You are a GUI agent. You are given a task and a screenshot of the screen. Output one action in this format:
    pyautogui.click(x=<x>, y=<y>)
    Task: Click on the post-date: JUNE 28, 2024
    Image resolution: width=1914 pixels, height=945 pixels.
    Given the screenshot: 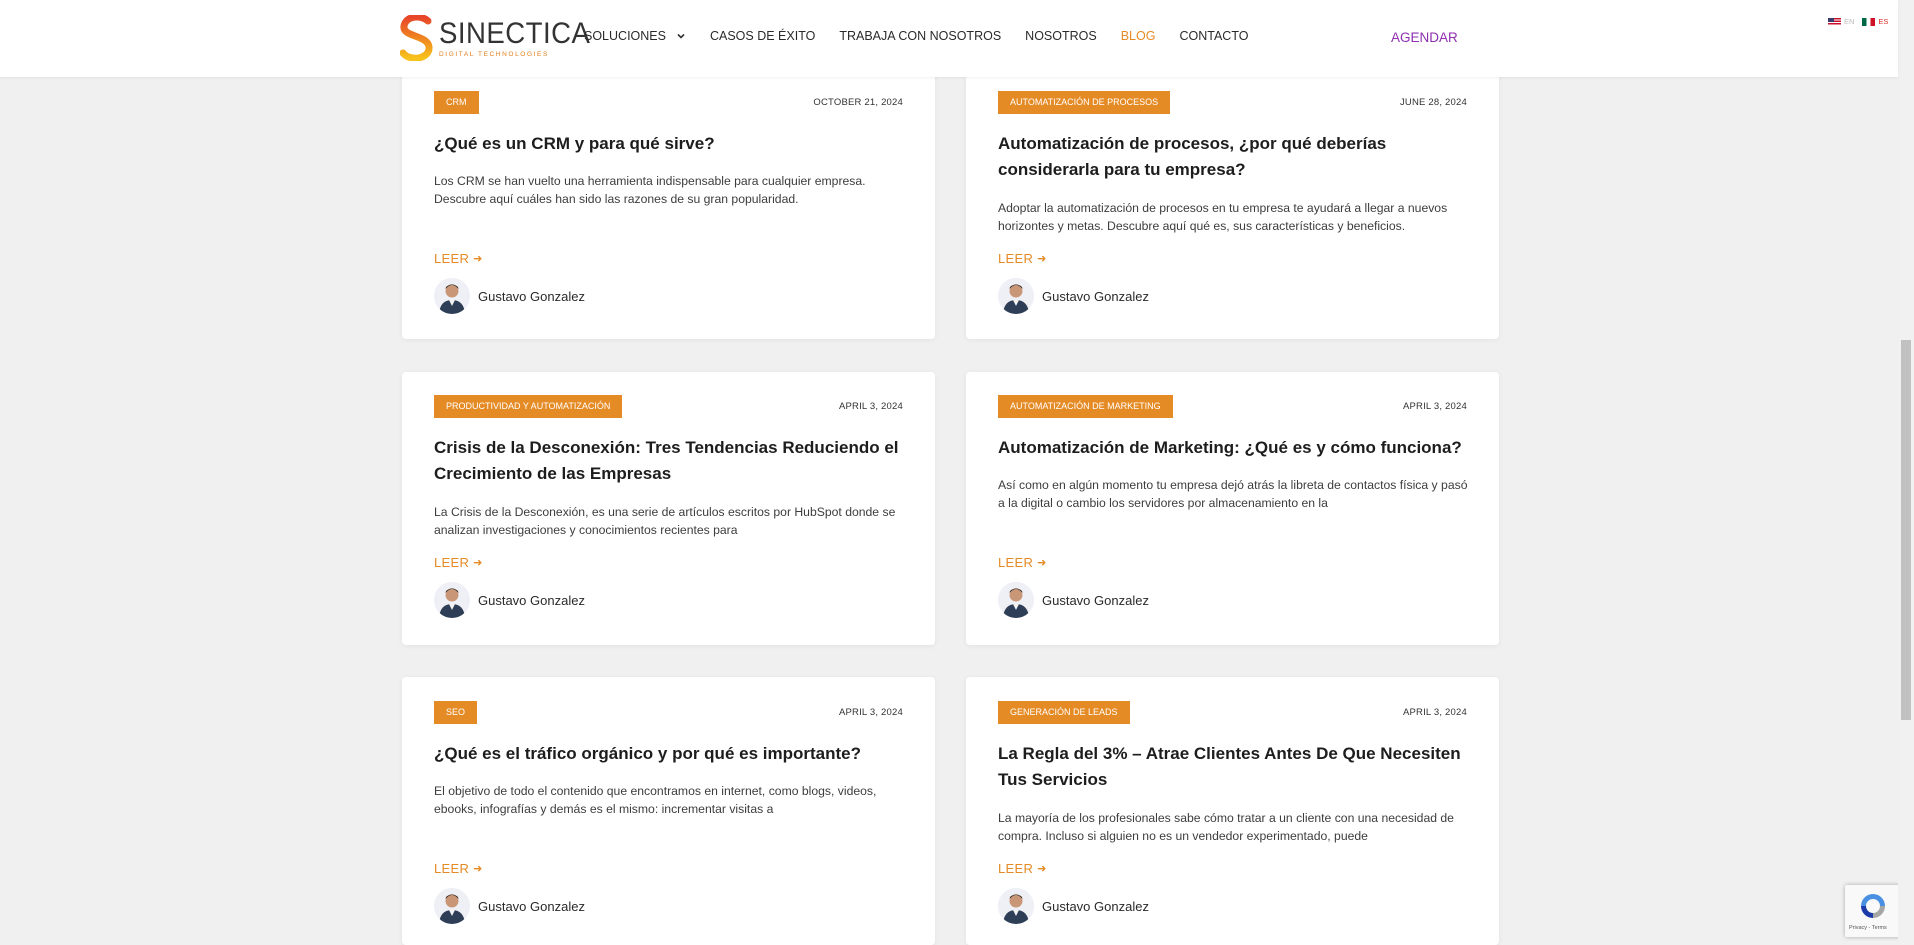 What is the action you would take?
    pyautogui.click(x=1433, y=102)
    